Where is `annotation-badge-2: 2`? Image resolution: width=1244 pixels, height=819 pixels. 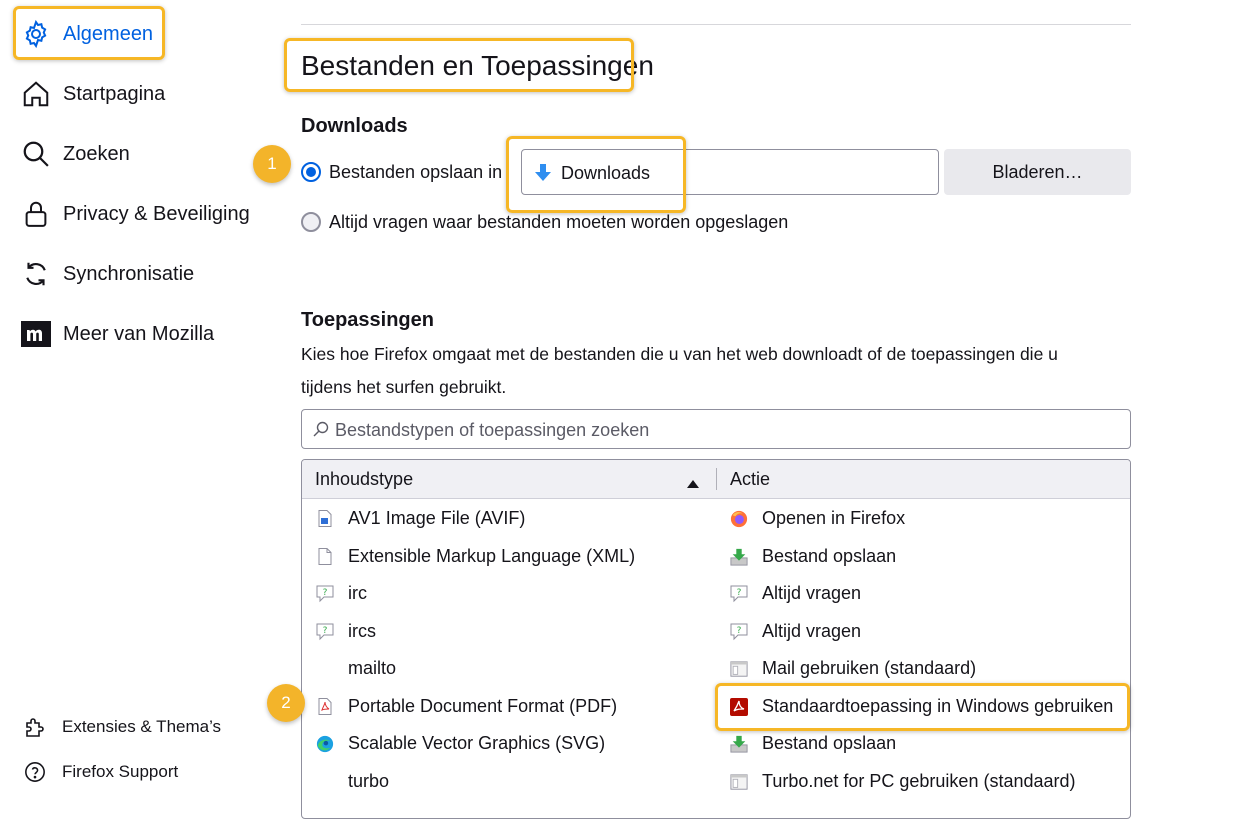 annotation-badge-2: 2 is located at coordinates (286, 703).